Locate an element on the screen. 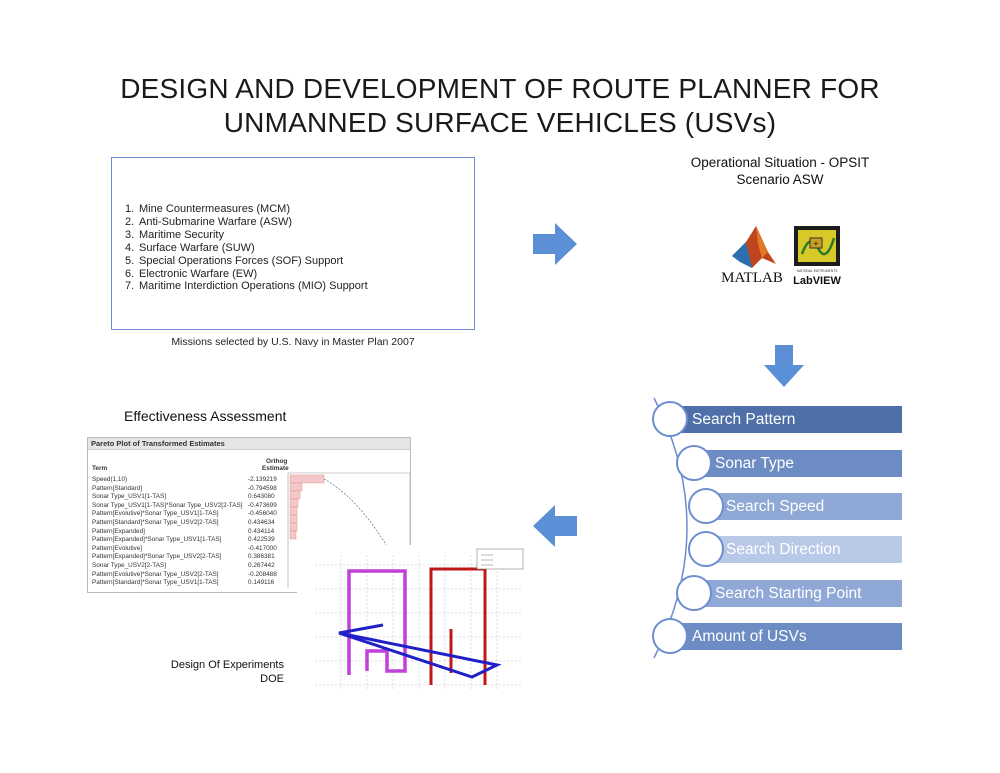 Image resolution: width=1000 pixels, height=773 pixels. pareto-term: Pattern[Standard]*Sonar Type_USV2[2-TAS] is located at coordinates (155, 522).